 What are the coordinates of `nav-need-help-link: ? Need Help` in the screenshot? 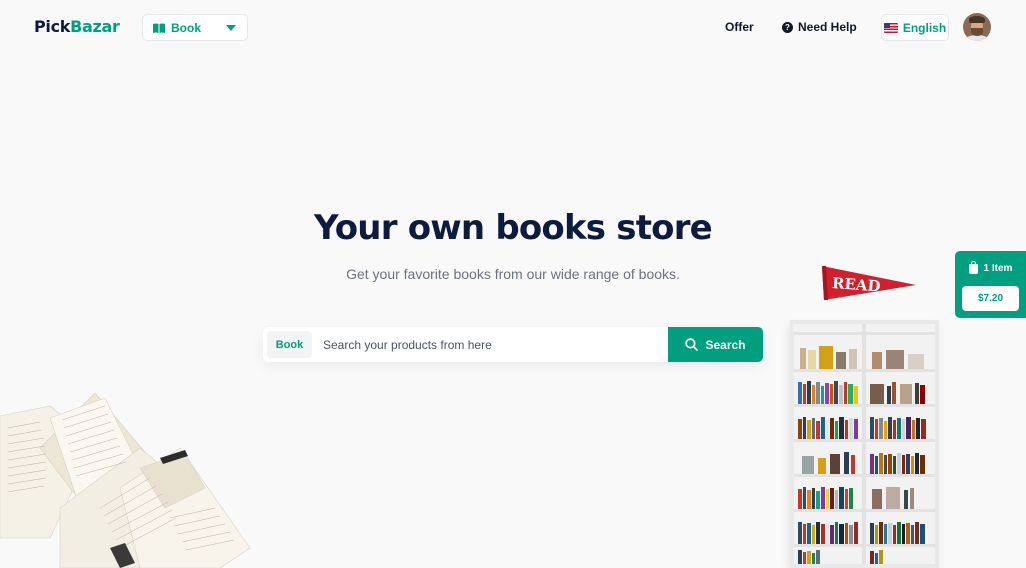 It's located at (819, 27).